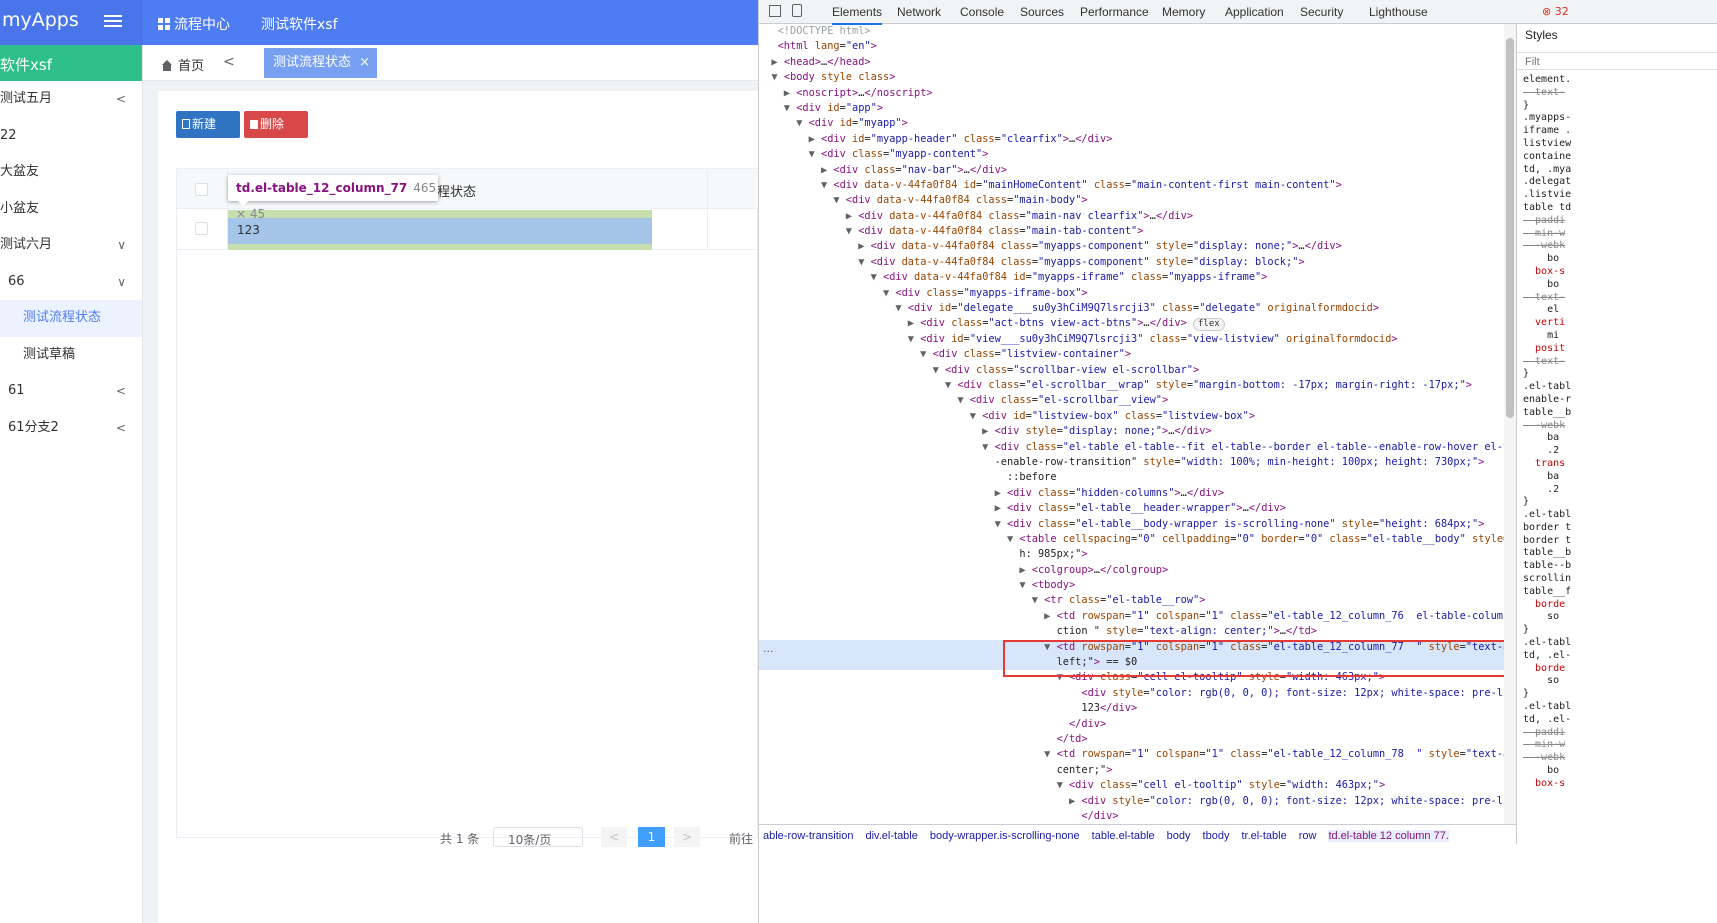  What do you see at coordinates (687, 837) in the screenshot?
I see `next-page-button: >` at bounding box center [687, 837].